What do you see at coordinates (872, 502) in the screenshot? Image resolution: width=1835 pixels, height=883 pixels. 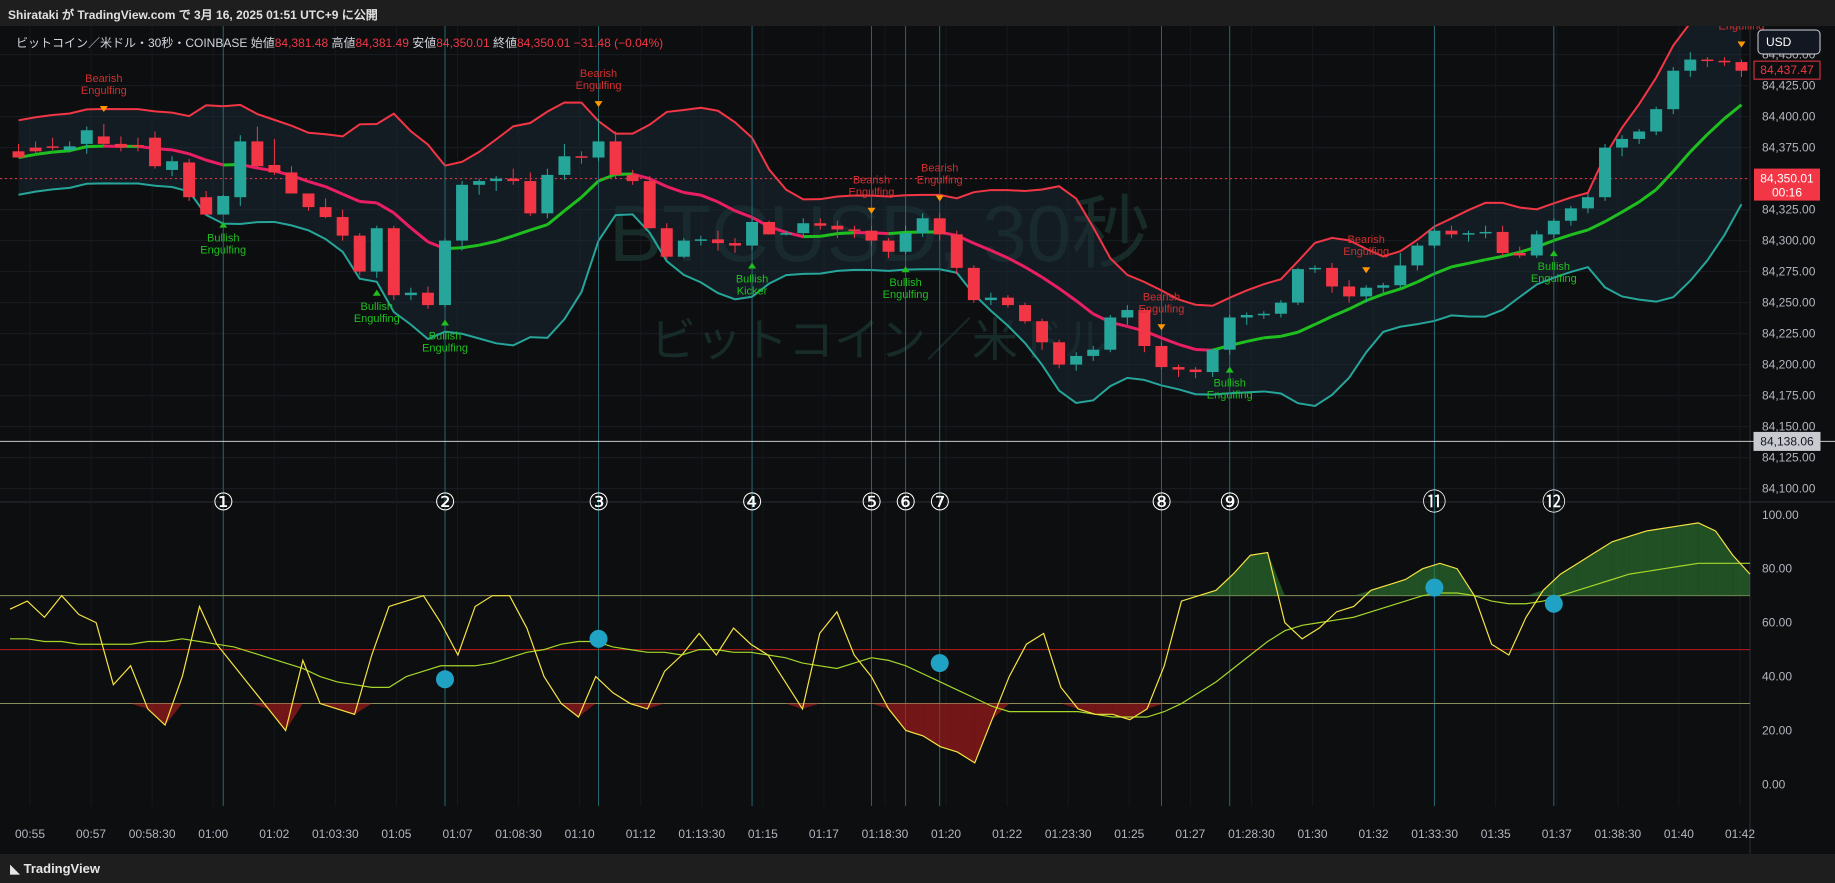 I see `marker-number: ⑤` at bounding box center [872, 502].